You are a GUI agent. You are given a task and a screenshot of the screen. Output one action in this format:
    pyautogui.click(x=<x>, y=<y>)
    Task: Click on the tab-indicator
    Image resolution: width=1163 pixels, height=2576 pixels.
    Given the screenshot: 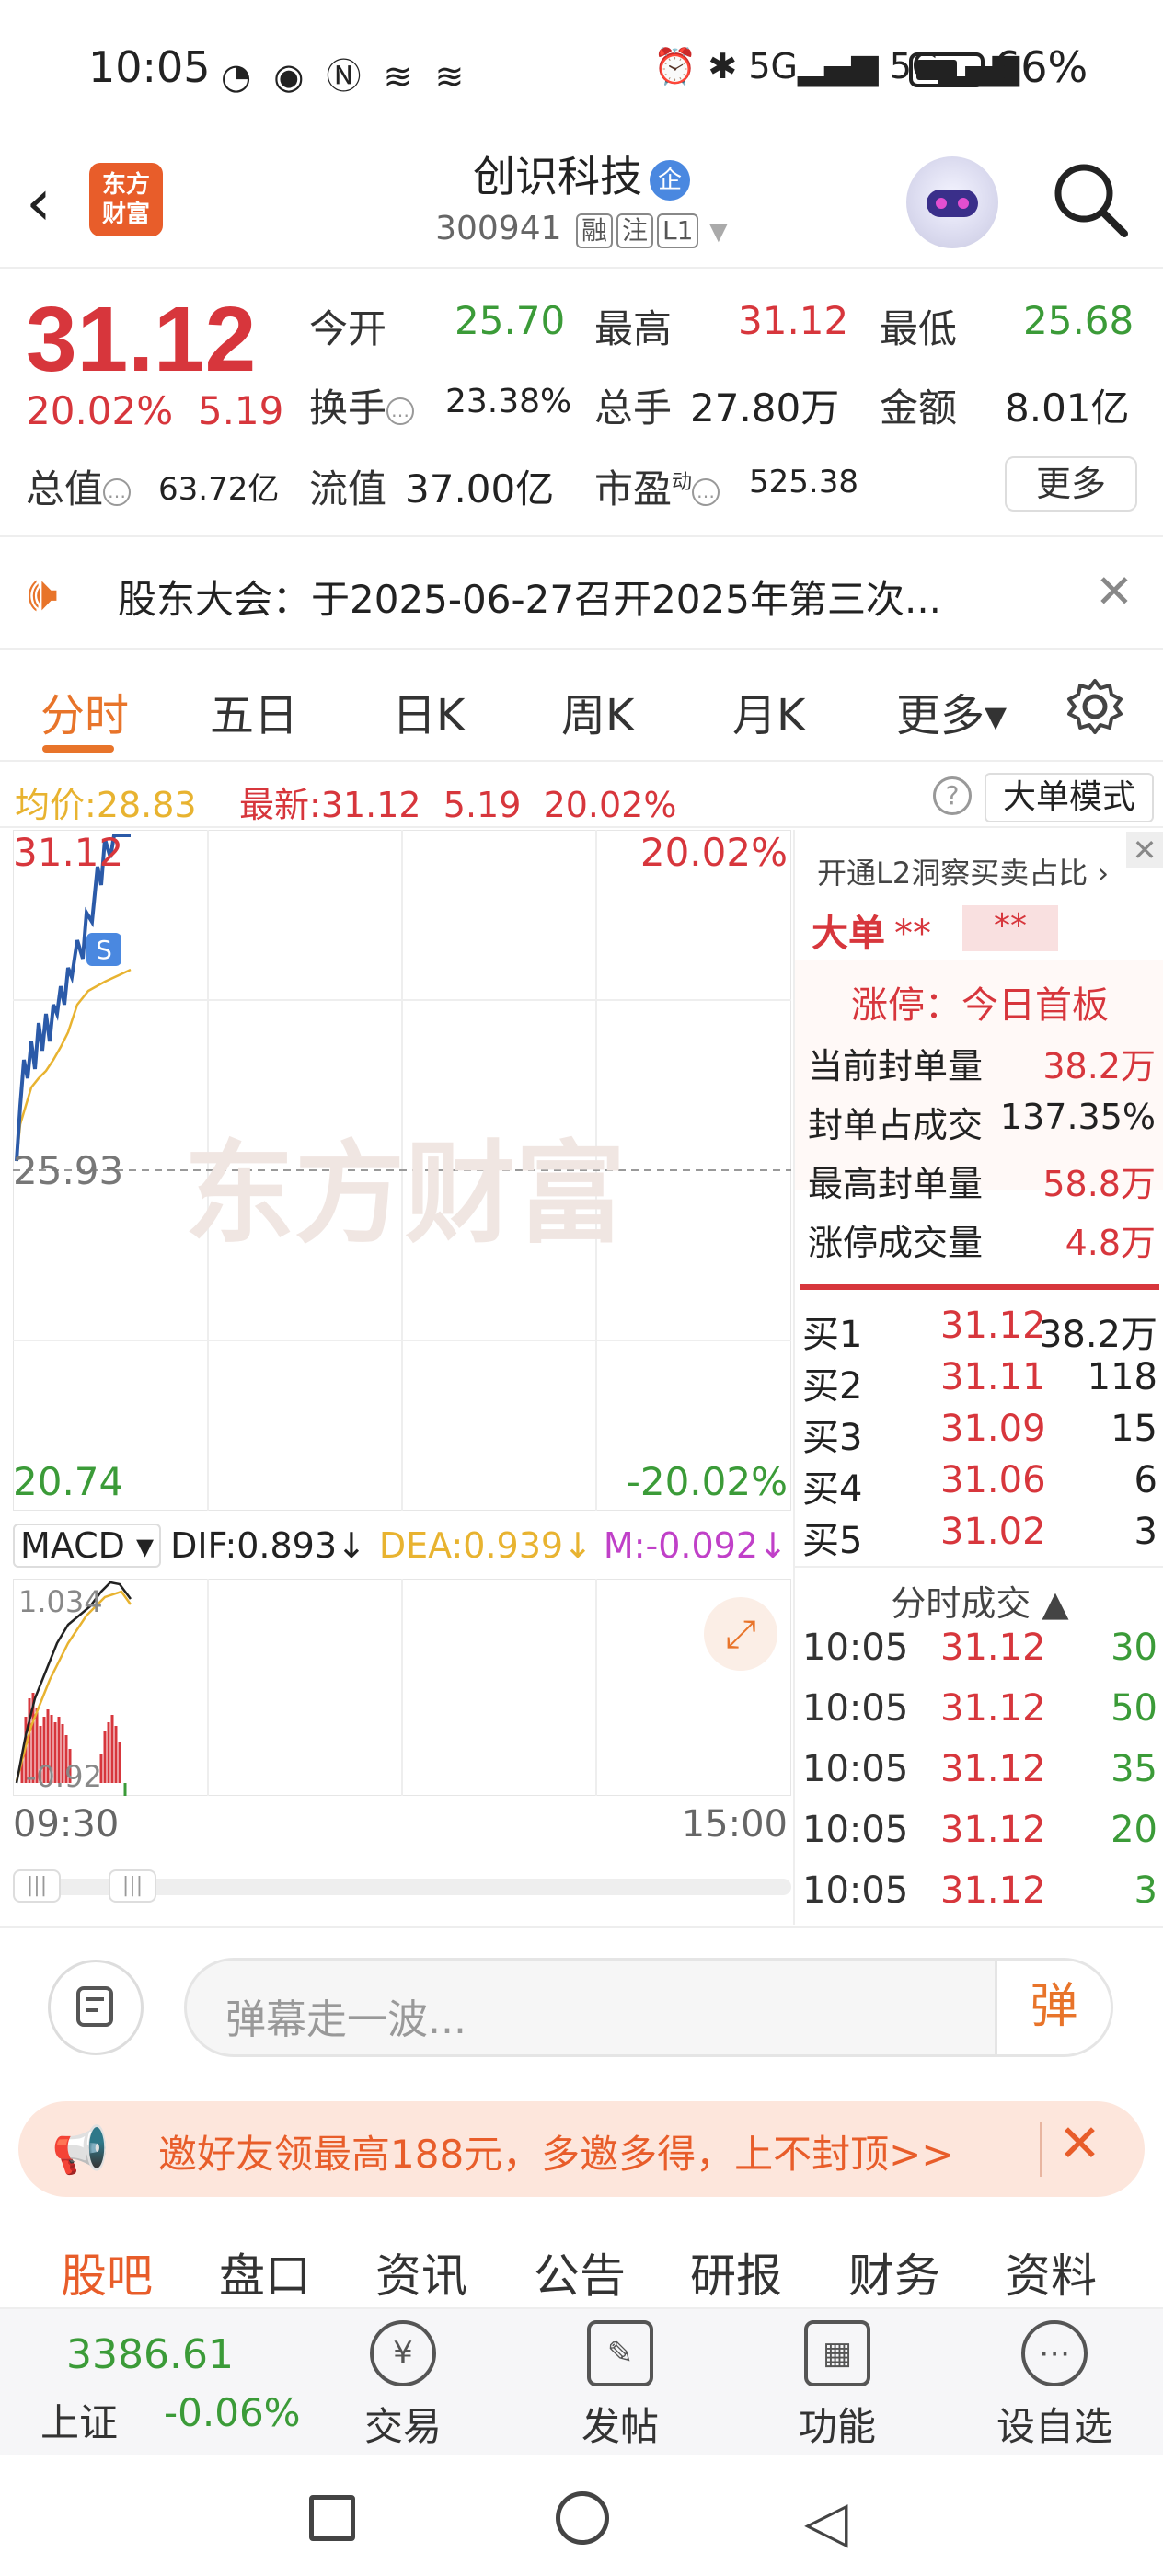 What is the action you would take?
    pyautogui.click(x=78, y=749)
    